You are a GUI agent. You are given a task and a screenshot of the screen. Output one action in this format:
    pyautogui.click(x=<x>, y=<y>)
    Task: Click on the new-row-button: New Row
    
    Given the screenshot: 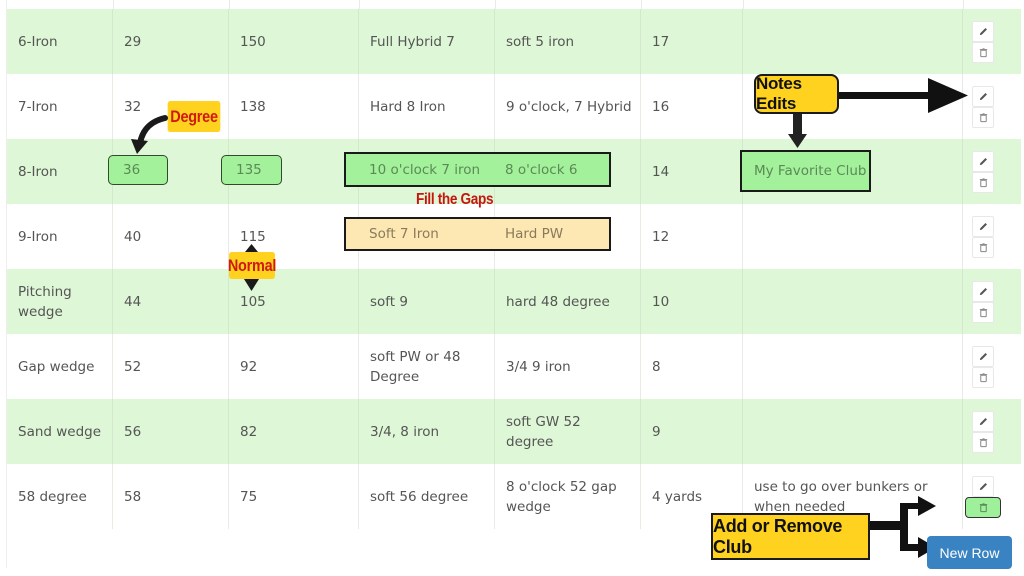 What is the action you would take?
    pyautogui.click(x=969, y=552)
    